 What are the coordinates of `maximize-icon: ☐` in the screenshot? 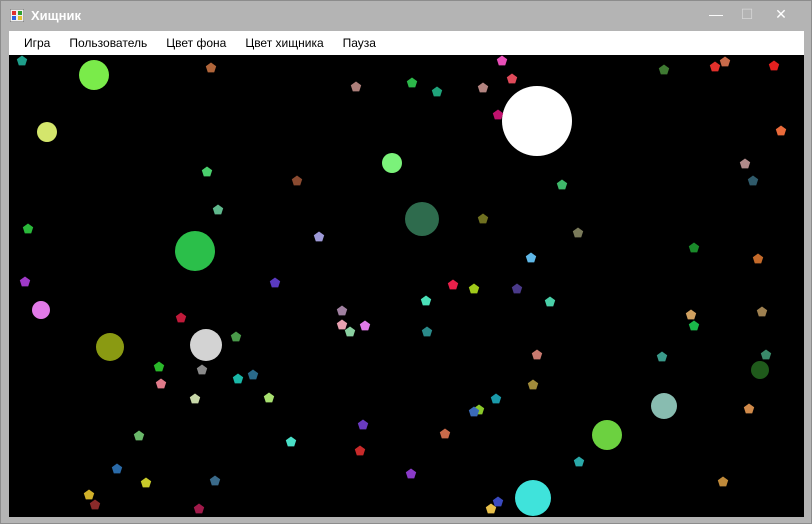 It's located at (747, 13).